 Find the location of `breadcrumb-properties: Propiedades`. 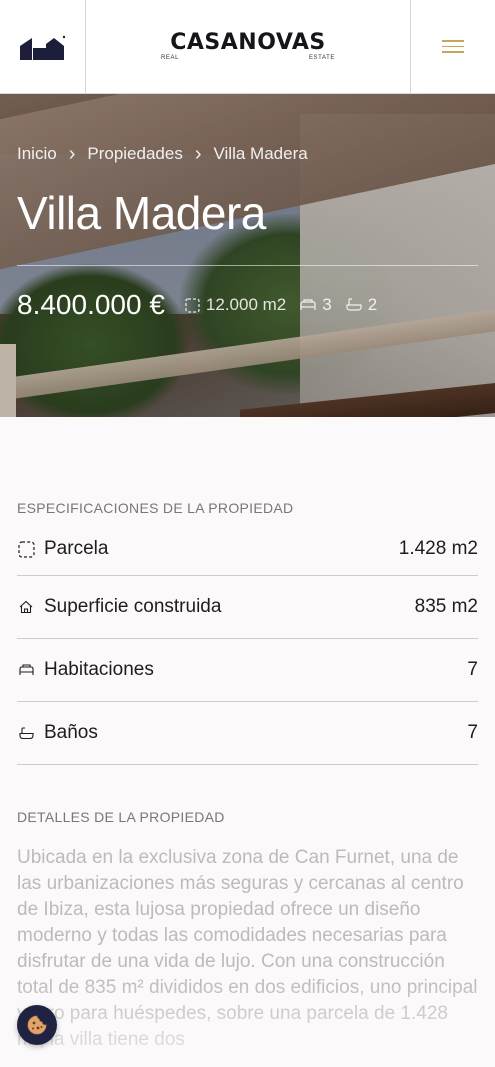

breadcrumb-properties: Propiedades is located at coordinates (134, 154).